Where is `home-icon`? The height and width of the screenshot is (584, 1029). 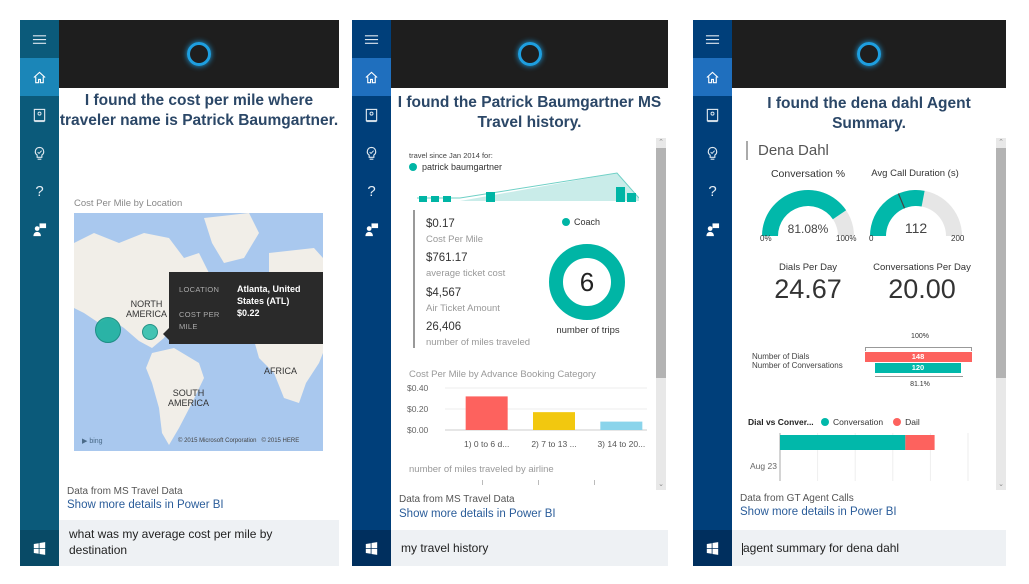
home-icon is located at coordinates (371, 77).